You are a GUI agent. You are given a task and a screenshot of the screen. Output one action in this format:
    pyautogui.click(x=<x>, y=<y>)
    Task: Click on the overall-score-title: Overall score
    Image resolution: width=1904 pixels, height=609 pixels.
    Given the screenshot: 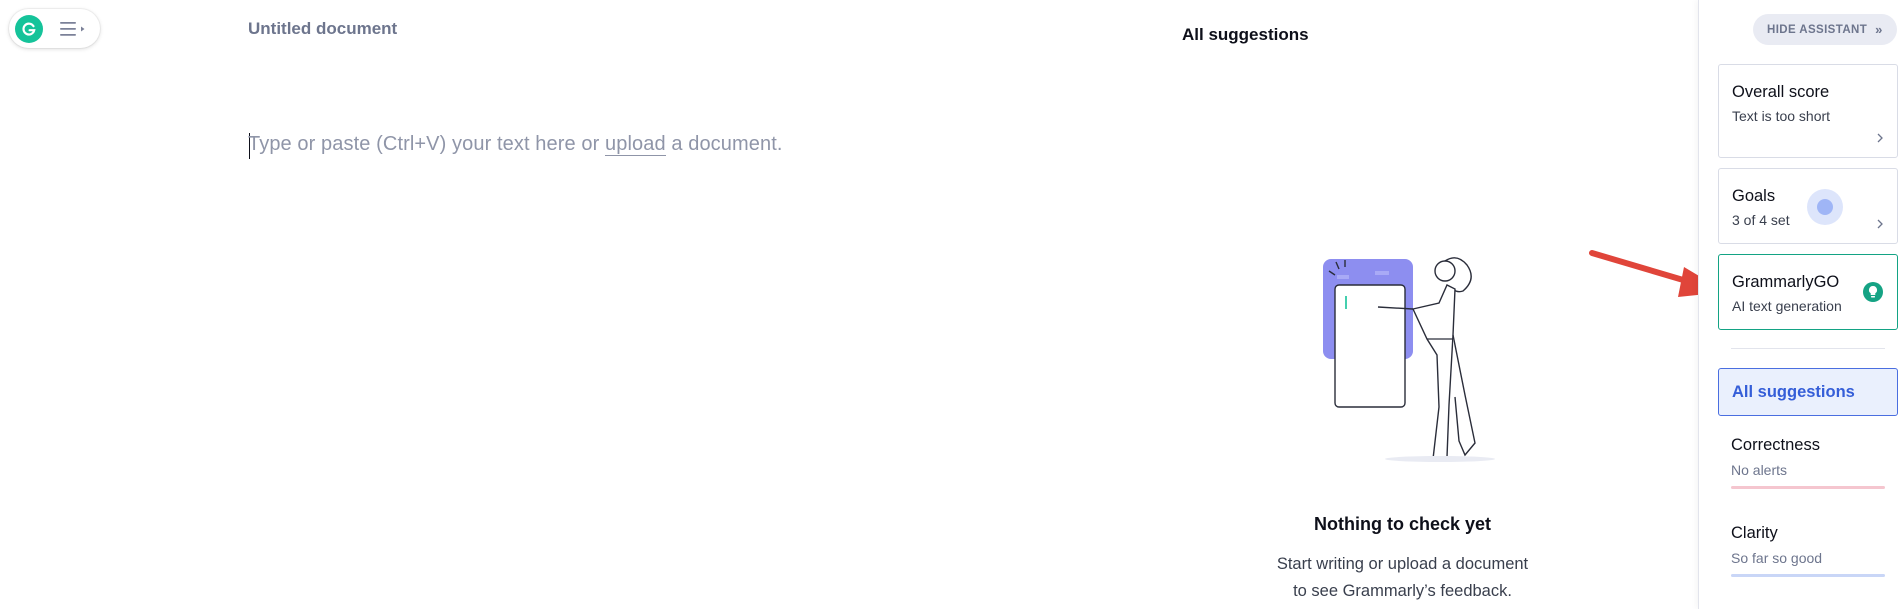 What is the action you would take?
    pyautogui.click(x=1781, y=92)
    